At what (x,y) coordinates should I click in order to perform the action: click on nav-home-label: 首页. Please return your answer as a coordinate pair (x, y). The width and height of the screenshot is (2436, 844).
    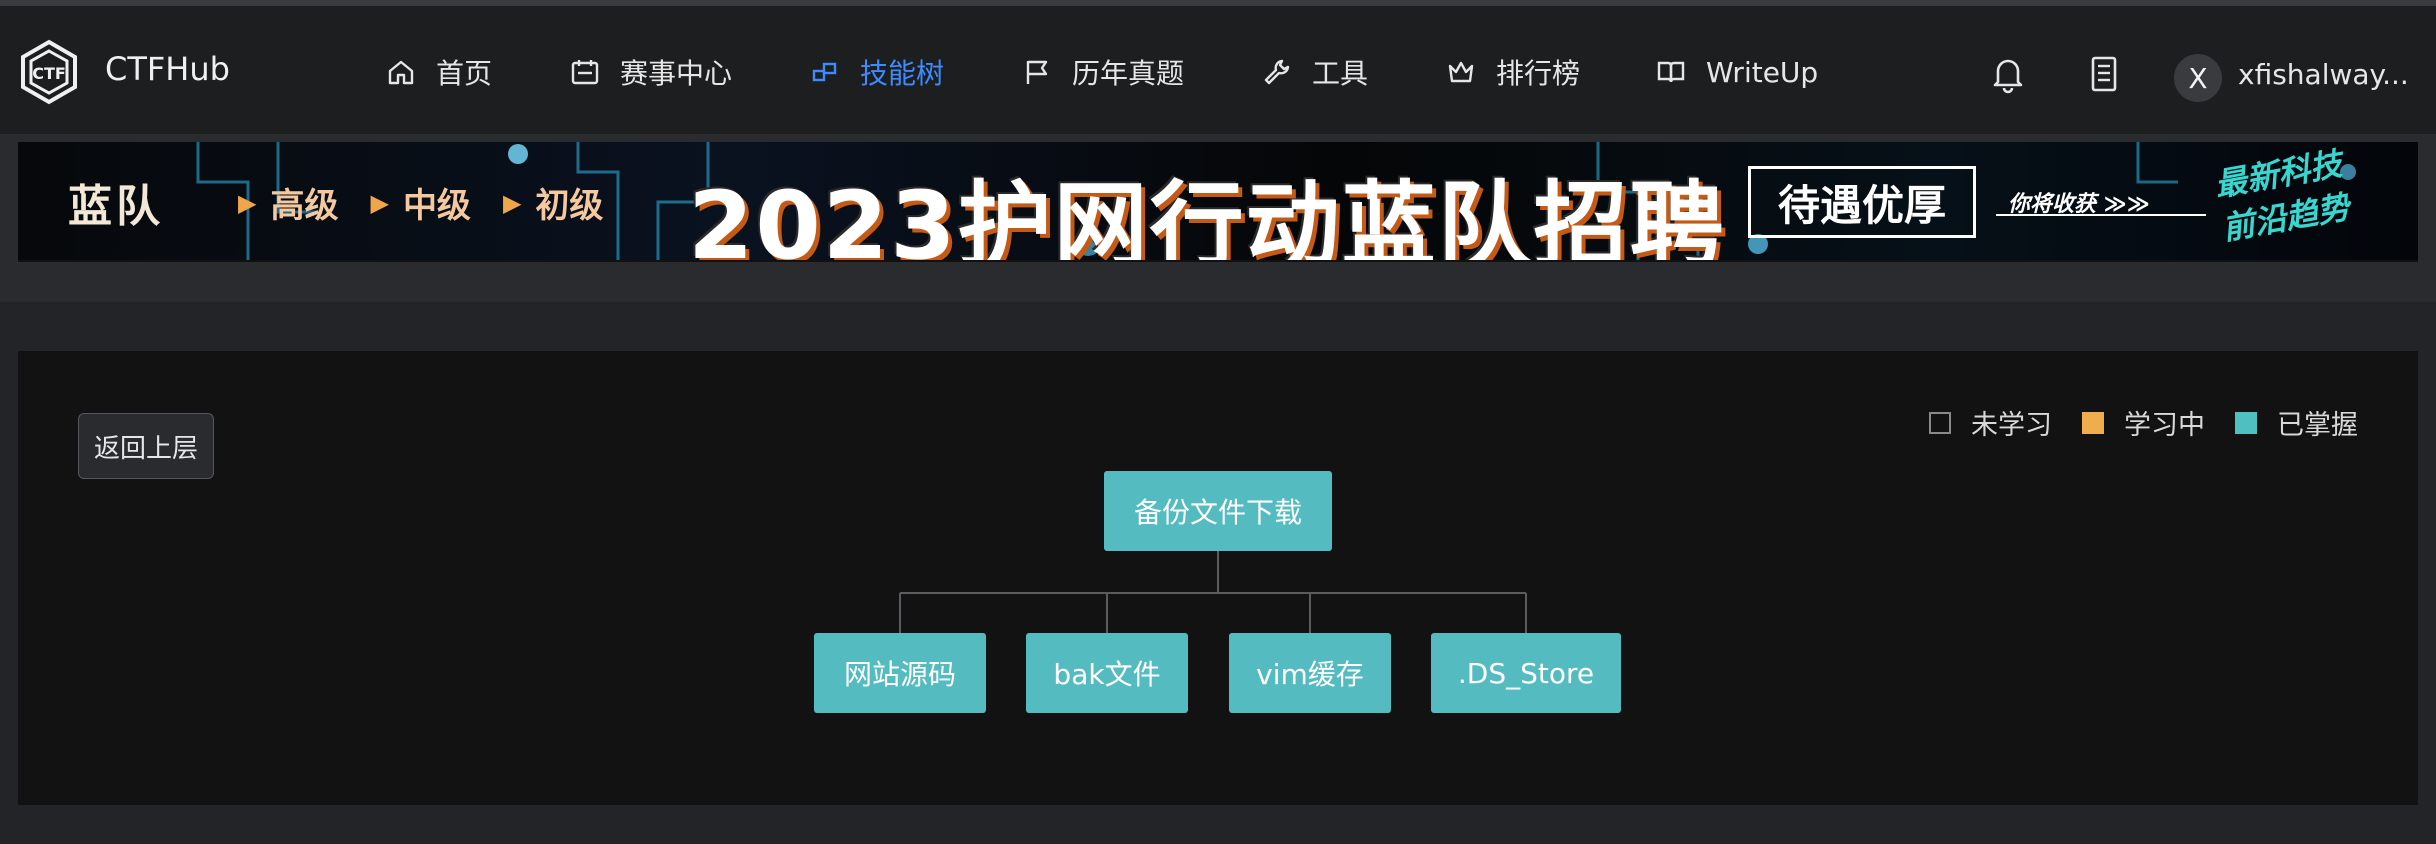
    Looking at the image, I should click on (464, 73).